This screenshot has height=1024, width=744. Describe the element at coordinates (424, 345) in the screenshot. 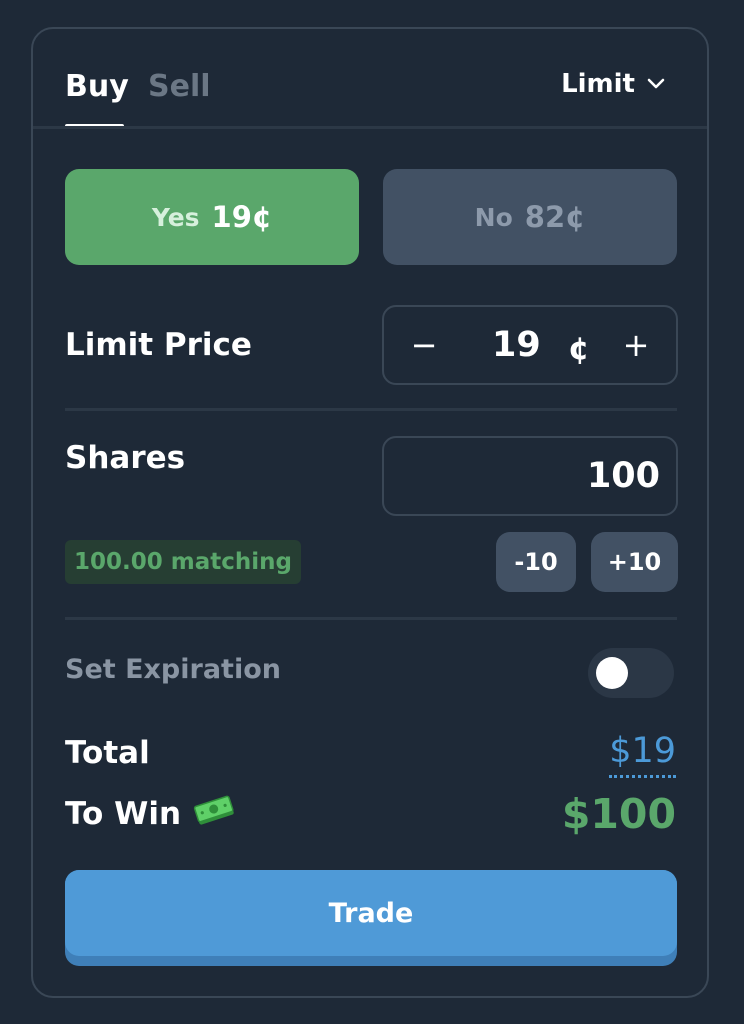

I see `decrement-price-button: −` at that location.